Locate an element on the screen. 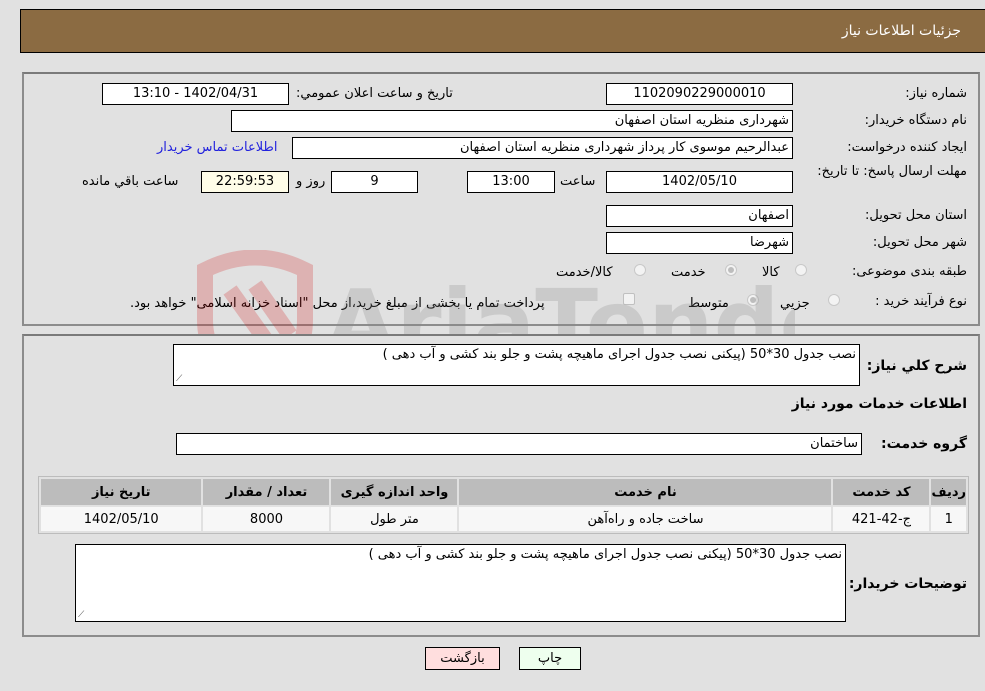 The width and height of the screenshot is (985, 691). announce-datetime-field: 1402/04/31 - 13:10 is located at coordinates (195, 94).